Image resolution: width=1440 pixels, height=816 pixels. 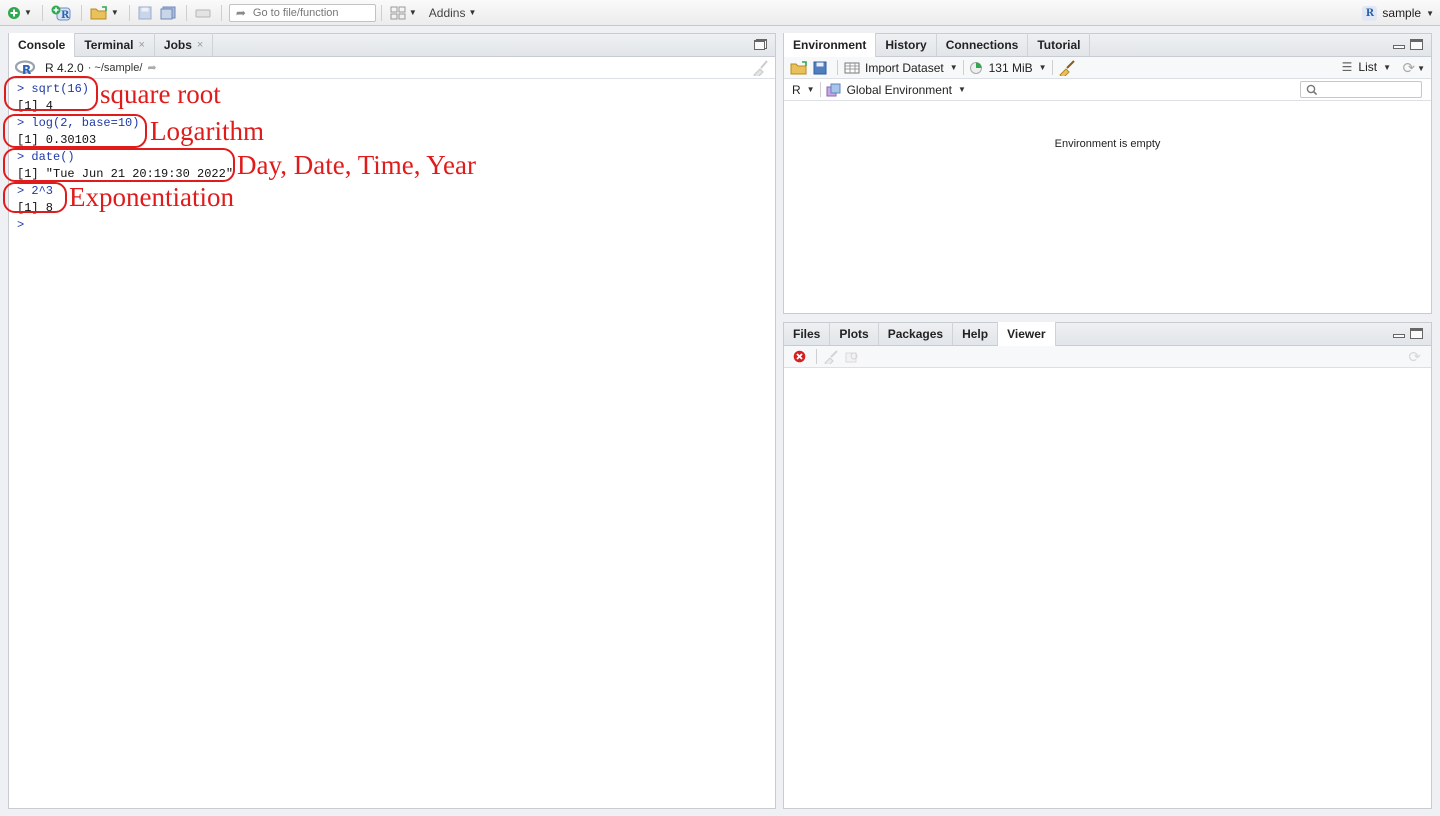 What do you see at coordinates (356, 165) in the screenshot?
I see `annotation-date-time: Day, Date, Time, Year` at bounding box center [356, 165].